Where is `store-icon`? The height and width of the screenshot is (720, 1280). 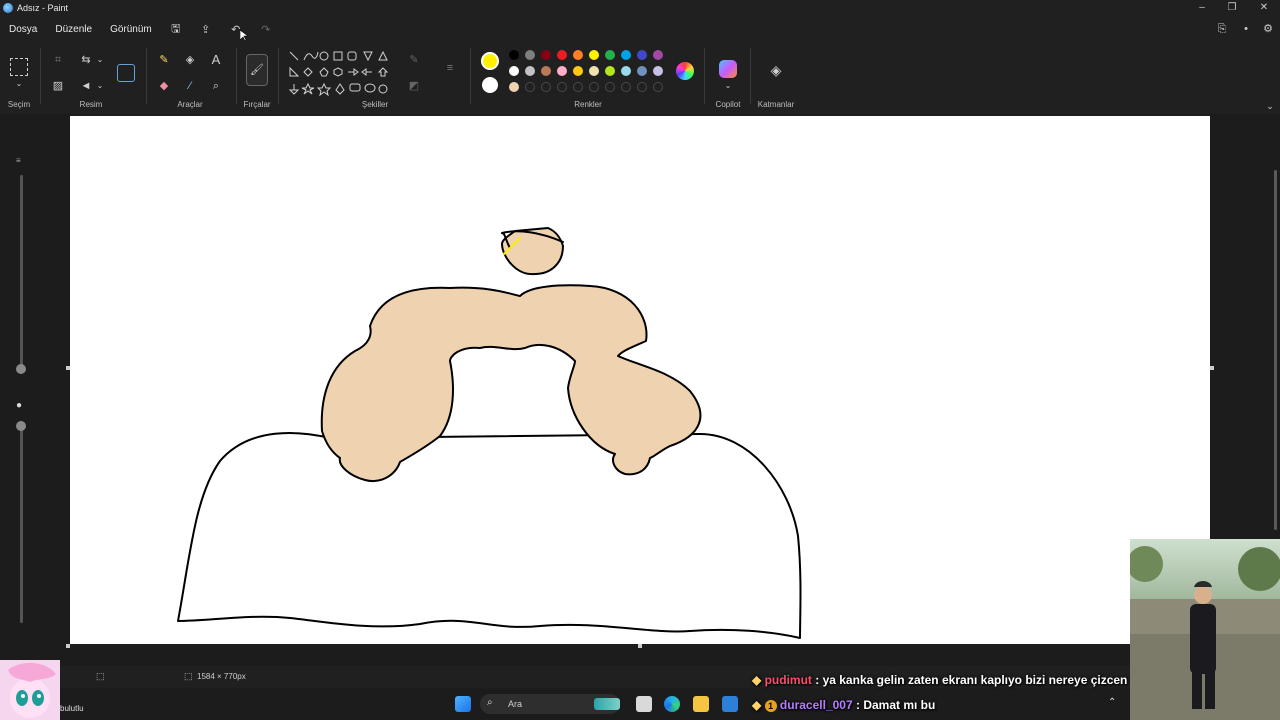
store-icon is located at coordinates (730, 704).